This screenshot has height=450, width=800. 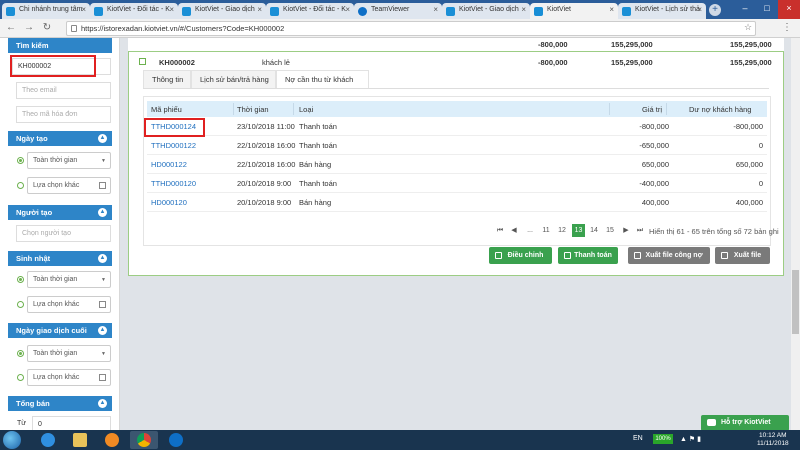 What do you see at coordinates (546, 230) in the screenshot?
I see `page-button: 11` at bounding box center [546, 230].